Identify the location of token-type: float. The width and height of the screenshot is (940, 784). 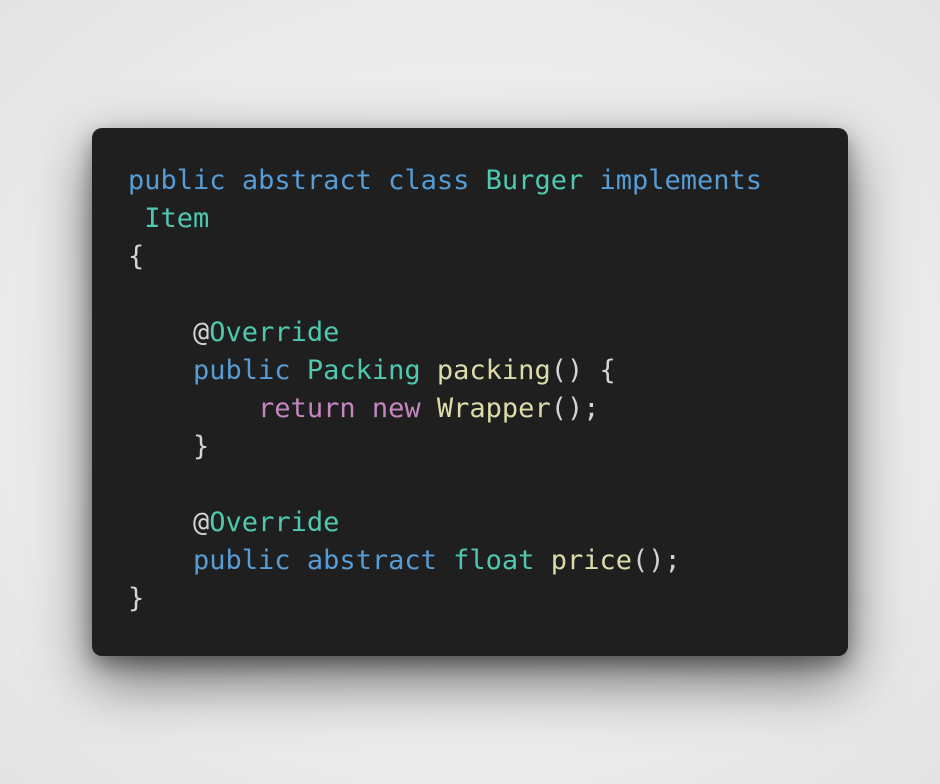
(494, 560).